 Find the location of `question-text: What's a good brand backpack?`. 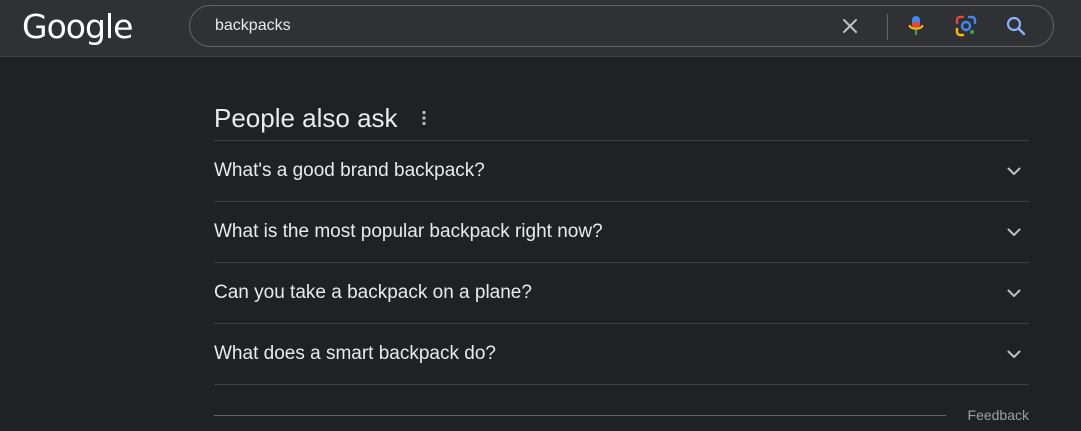

question-text: What's a good brand backpack? is located at coordinates (349, 170).